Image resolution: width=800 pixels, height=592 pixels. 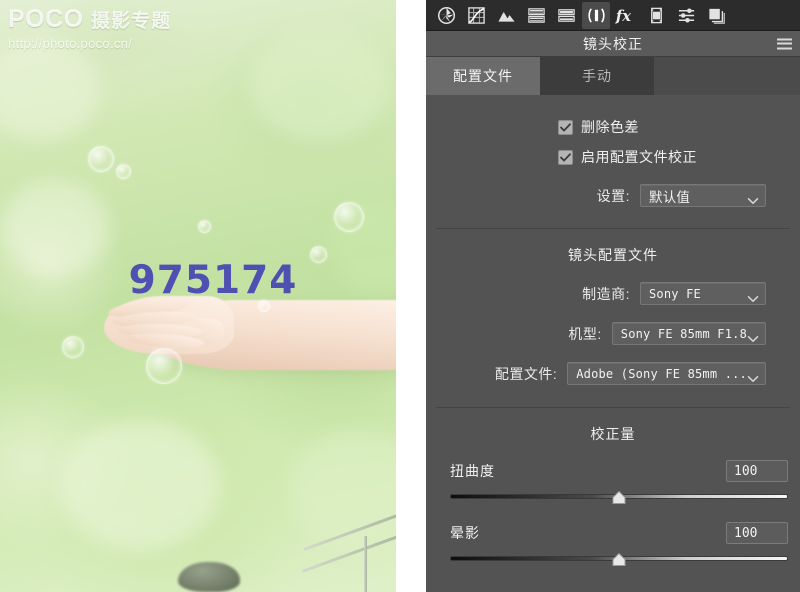 I want to click on slider-distortion-value: 100, so click(x=757, y=471).